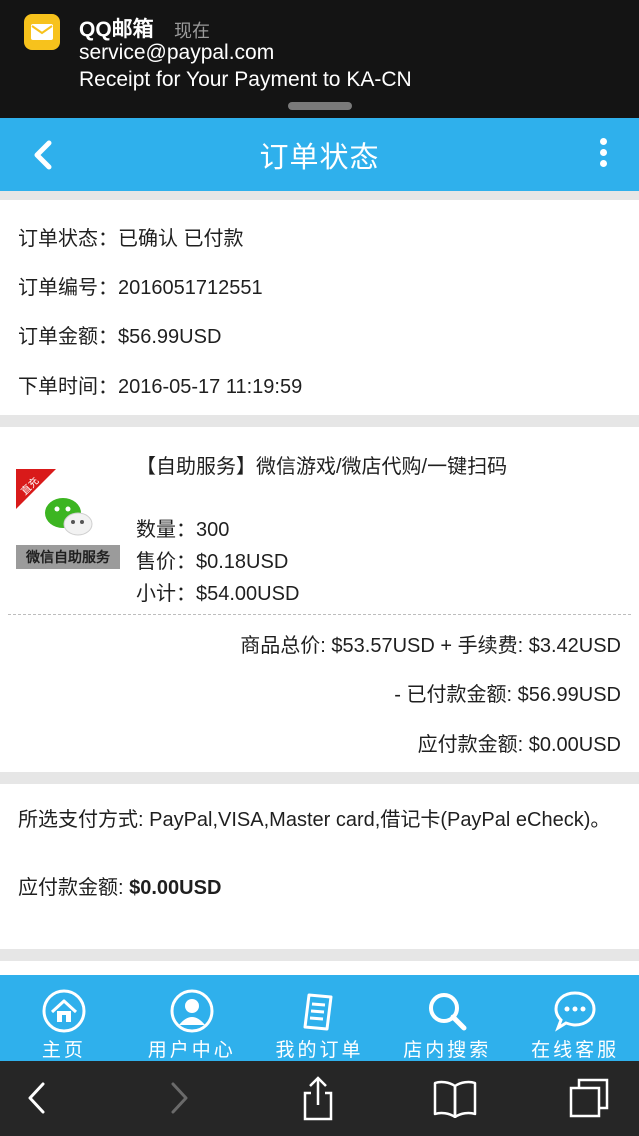  Describe the element at coordinates (589, 1098) in the screenshot. I see `tabs-icon` at that location.